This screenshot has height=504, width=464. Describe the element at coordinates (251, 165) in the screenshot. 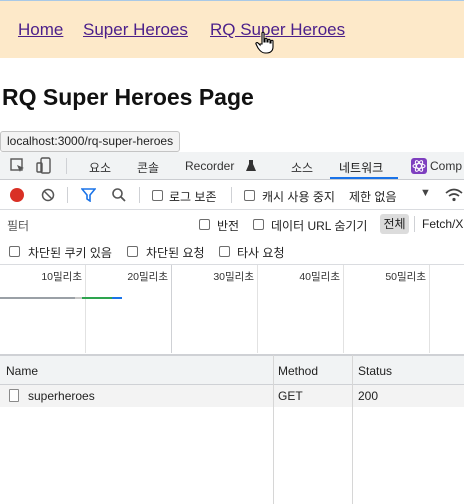

I see `flask-icon` at that location.